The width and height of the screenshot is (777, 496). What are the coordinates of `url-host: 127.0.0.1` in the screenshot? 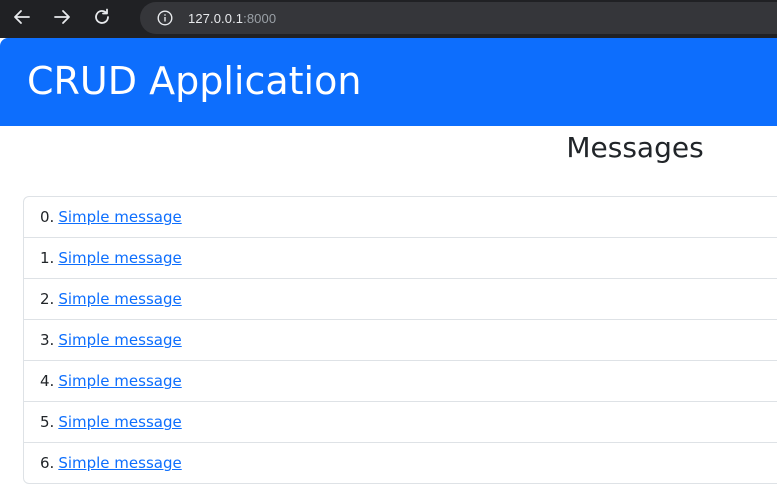 It's located at (216, 18).